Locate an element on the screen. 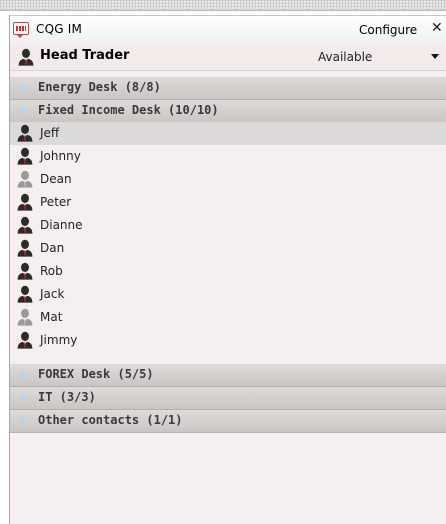 This screenshot has height=524, width=446. contact-name: Jack is located at coordinates (52, 294).